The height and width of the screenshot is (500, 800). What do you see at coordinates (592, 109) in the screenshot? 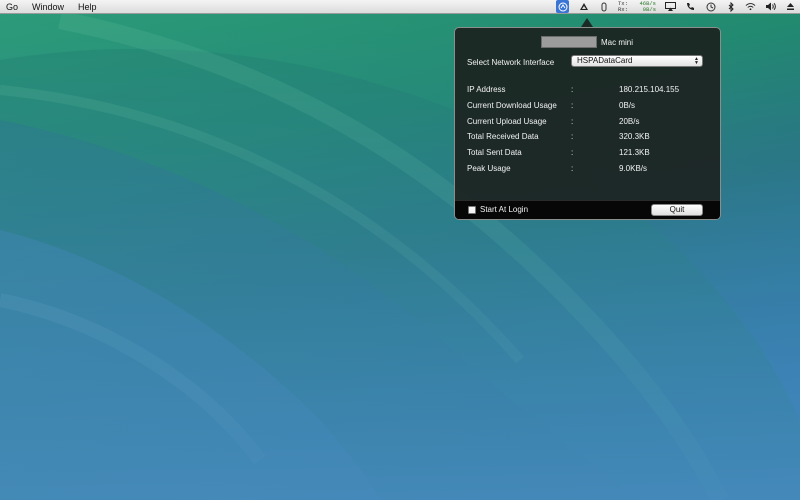
I see `stat-row-current-download: Current Download Usage : 0B/s` at bounding box center [592, 109].